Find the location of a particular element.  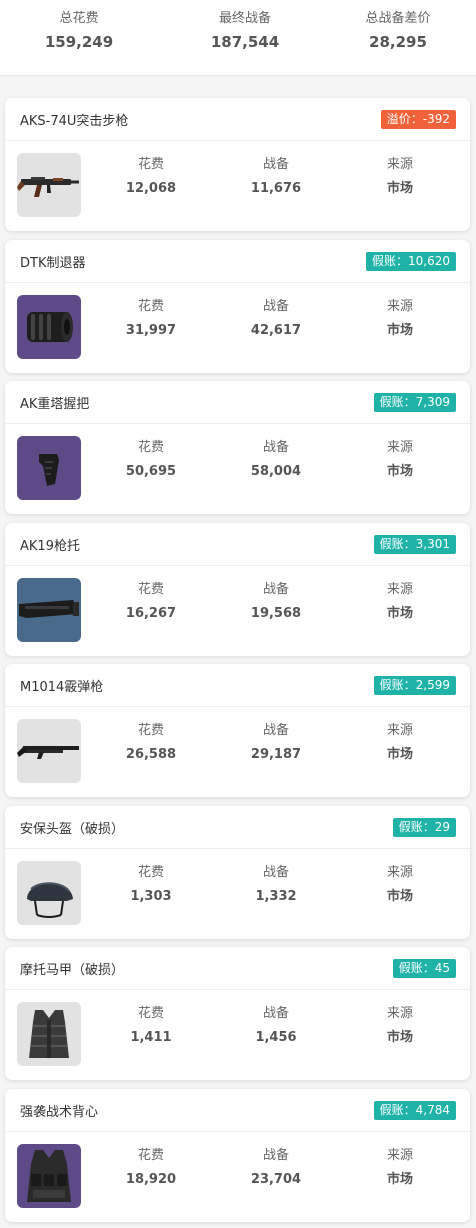

item-card: 安保头盔（破损） 假账：29 花费 1,303 战备 1,332 来源市场 is located at coordinates (237, 872).